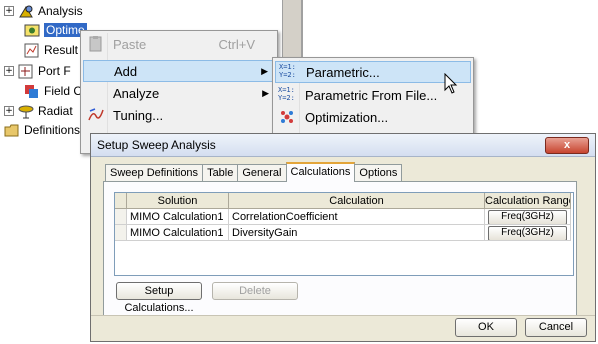 The image size is (598, 344). Describe the element at coordinates (130, 44) in the screenshot. I see `menu-item-label: Paste` at that location.